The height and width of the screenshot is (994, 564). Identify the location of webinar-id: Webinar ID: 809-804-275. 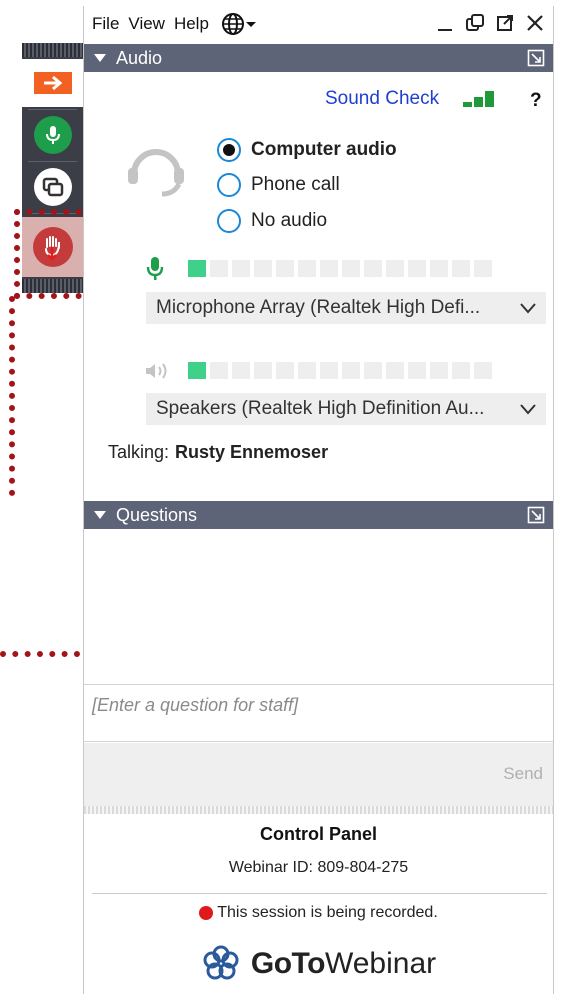
(318, 867).